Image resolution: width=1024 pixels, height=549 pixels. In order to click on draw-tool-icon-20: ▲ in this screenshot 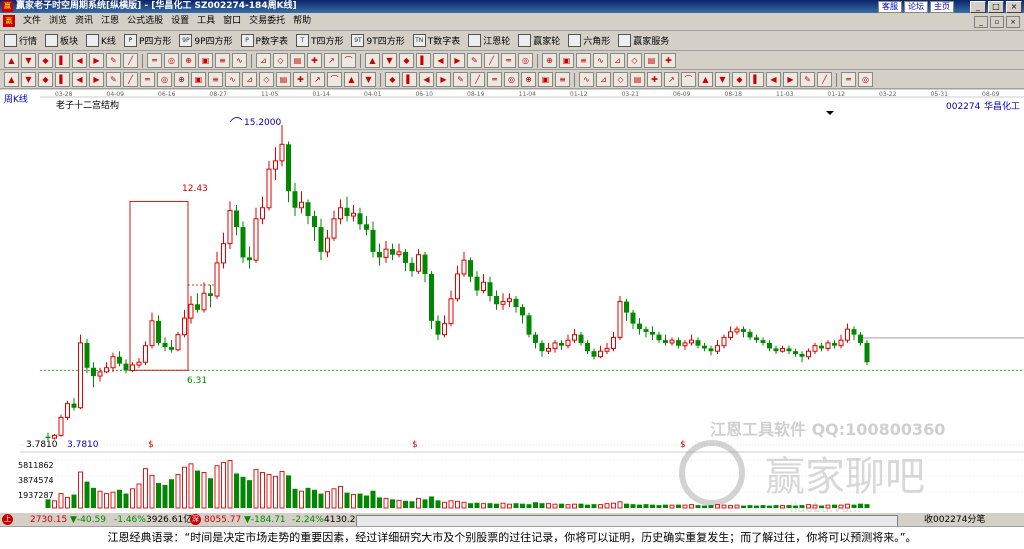, I will do `click(351, 79)`.